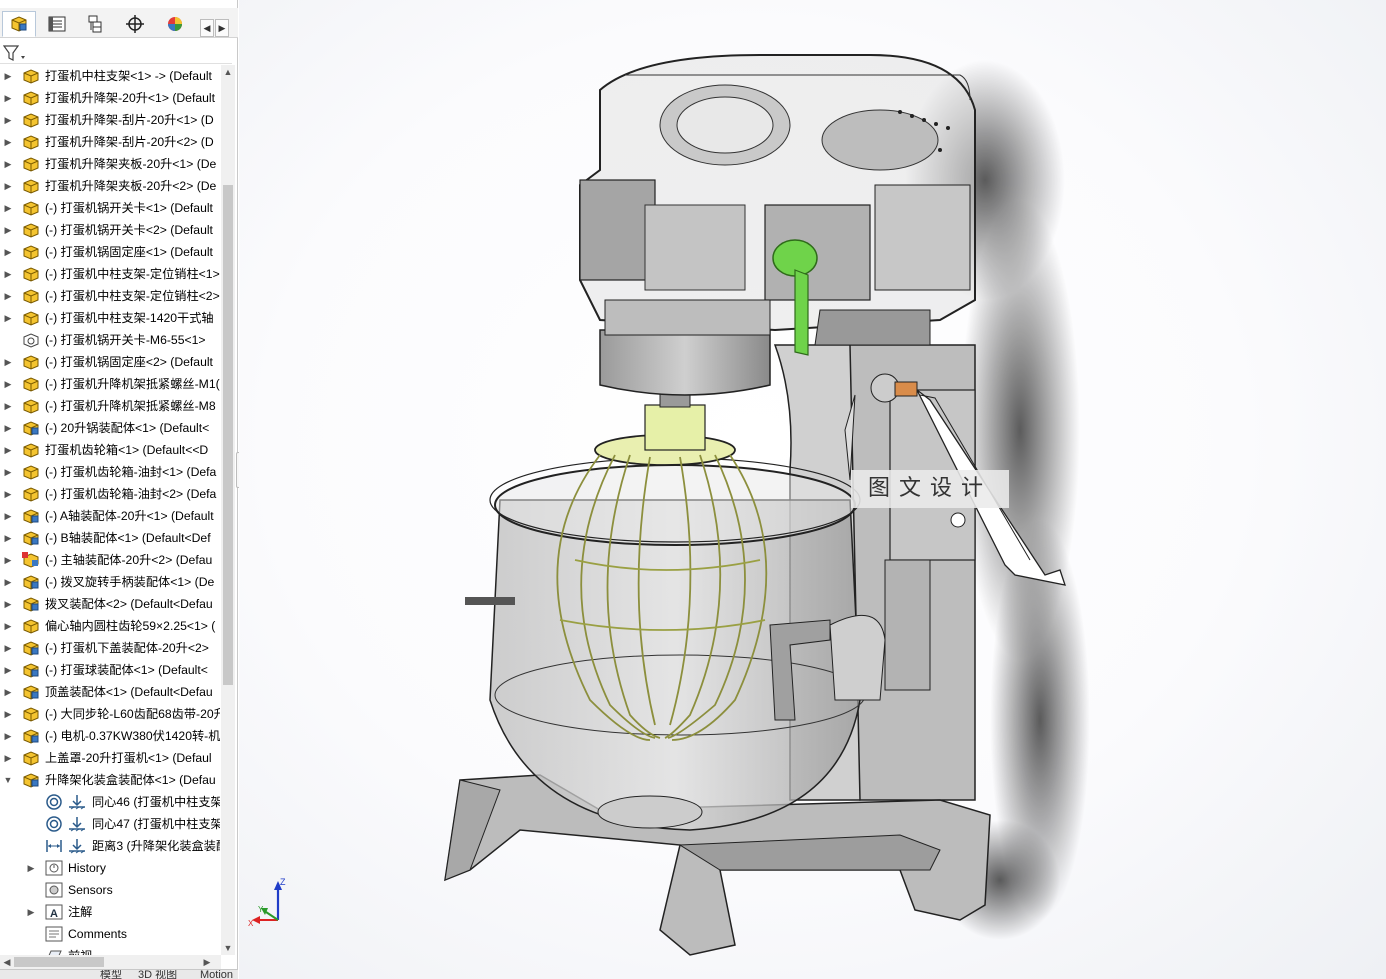 This screenshot has height=979, width=1386. Describe the element at coordinates (8, 780) in the screenshot. I see `collapse-icon: ▼` at that location.